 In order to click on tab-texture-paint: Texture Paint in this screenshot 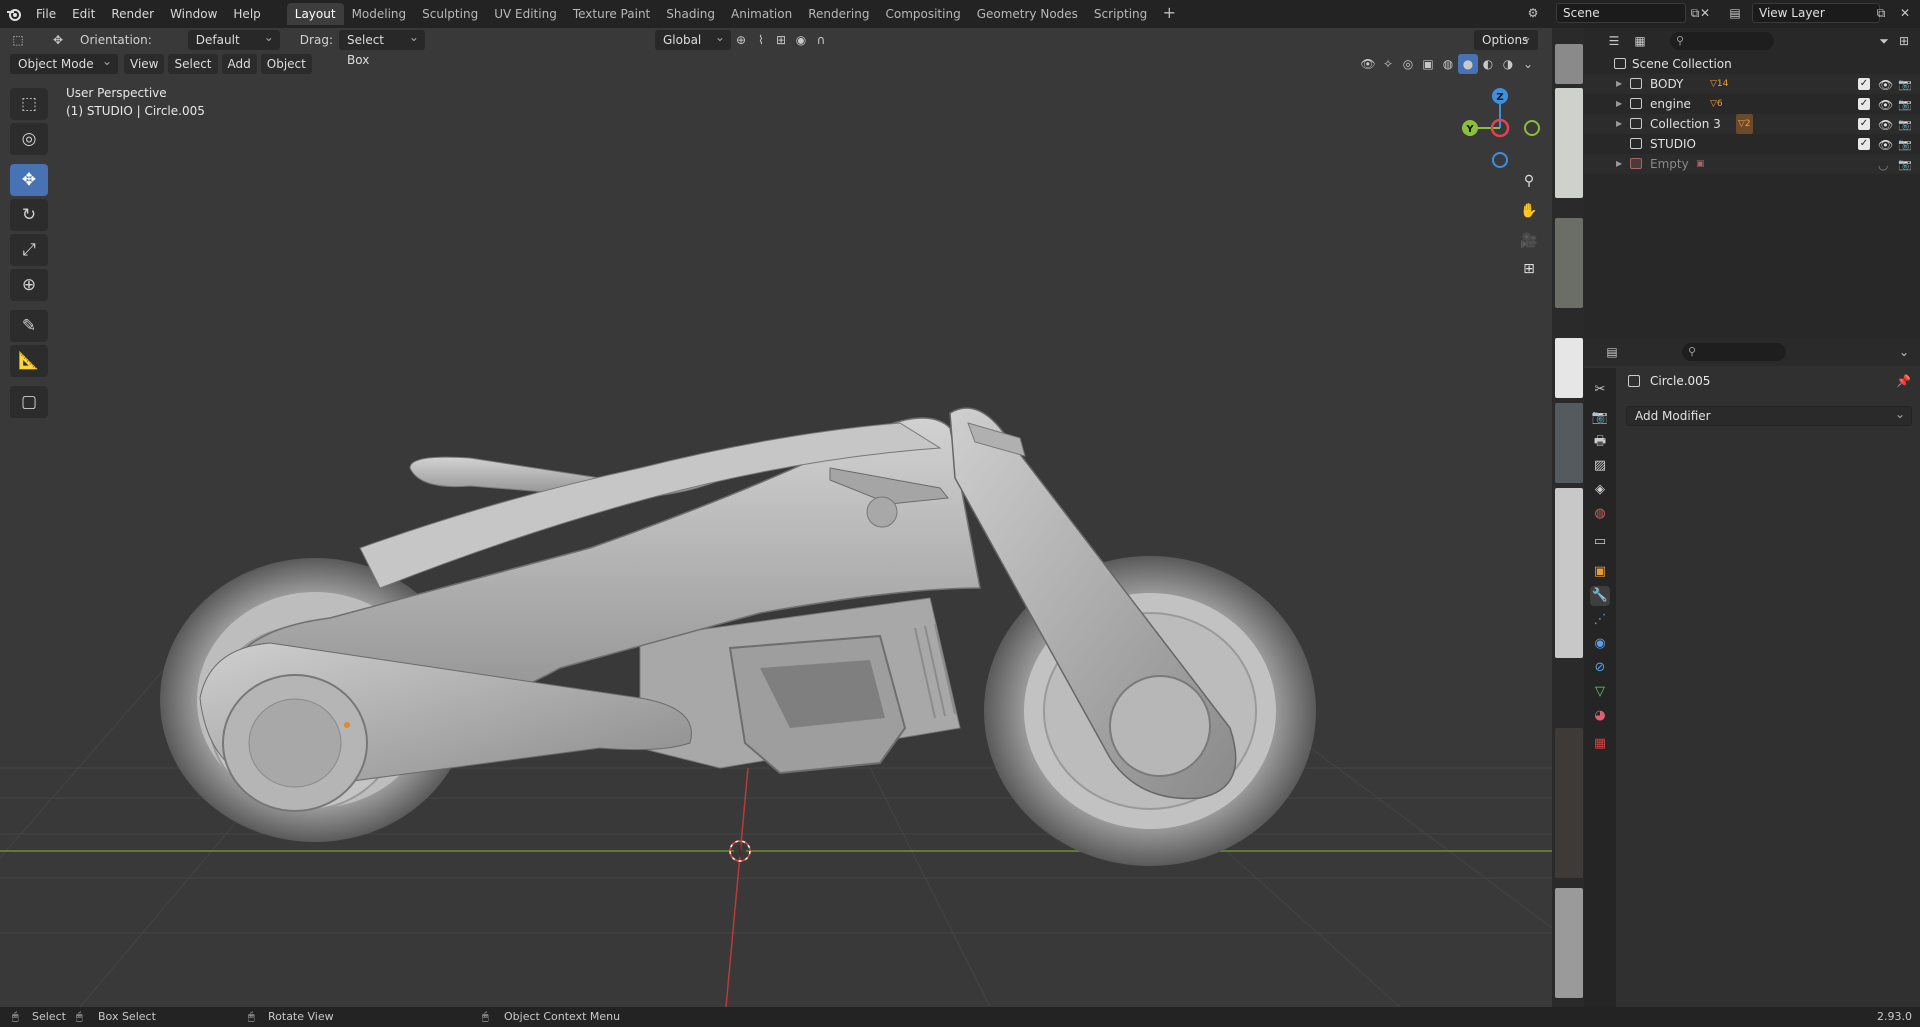, I will do `click(611, 14)`.